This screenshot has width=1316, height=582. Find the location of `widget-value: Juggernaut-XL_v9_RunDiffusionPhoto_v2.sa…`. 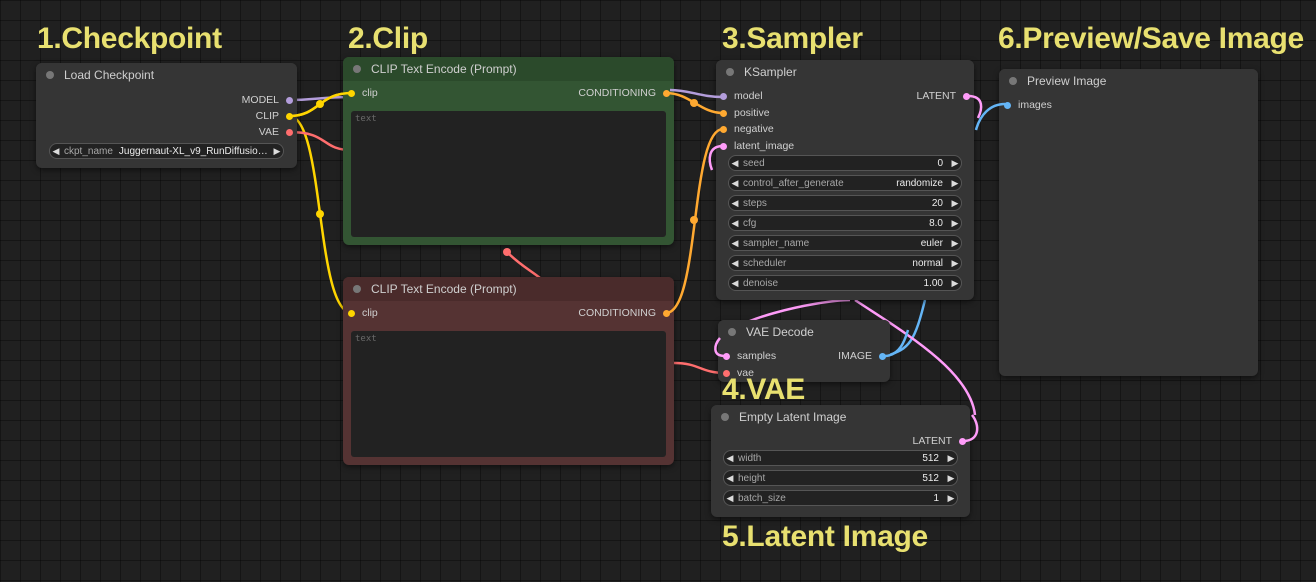

widget-value: Juggernaut-XL_v9_RunDiffusionPhoto_v2.sa… is located at coordinates (194, 151).